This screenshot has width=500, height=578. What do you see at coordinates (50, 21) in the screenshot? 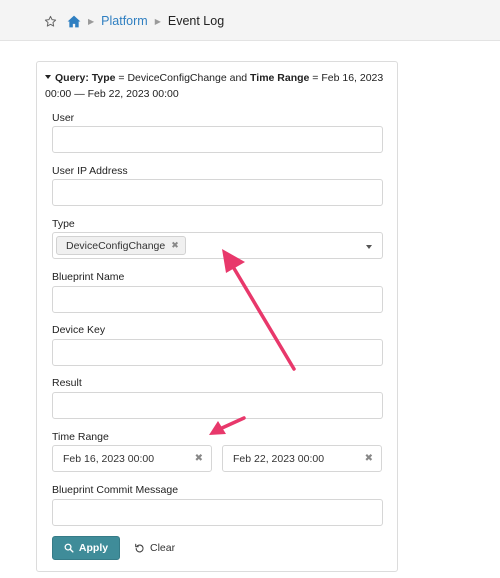
I see `star-icon` at bounding box center [50, 21].